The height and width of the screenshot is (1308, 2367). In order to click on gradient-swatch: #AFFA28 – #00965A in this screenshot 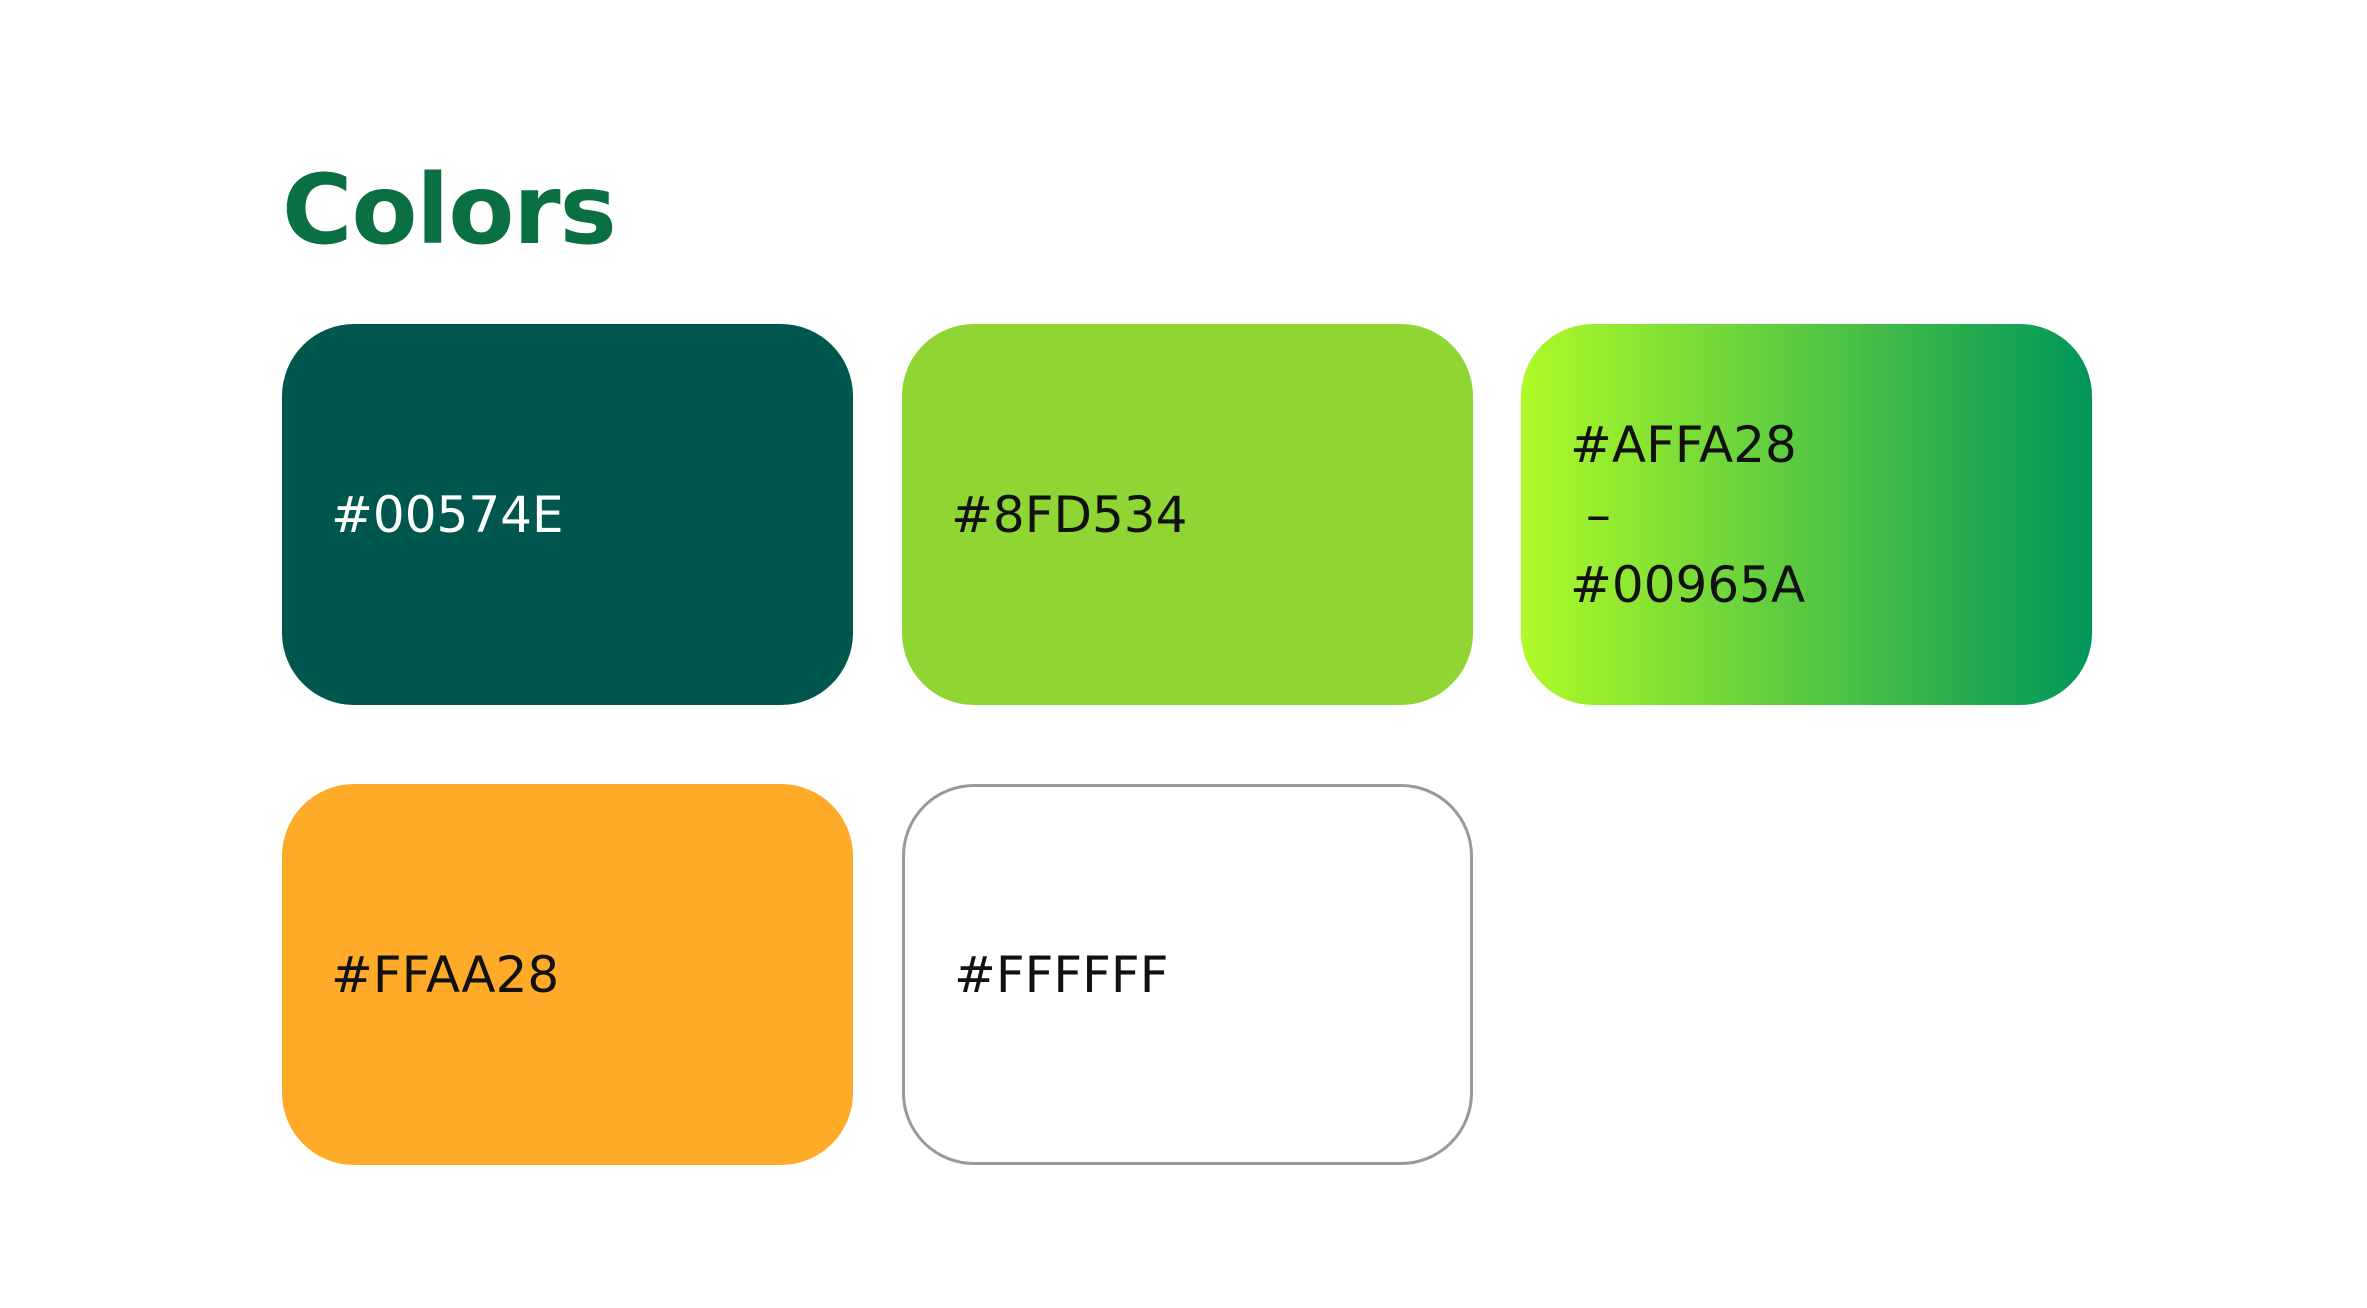, I will do `click(1806, 514)`.